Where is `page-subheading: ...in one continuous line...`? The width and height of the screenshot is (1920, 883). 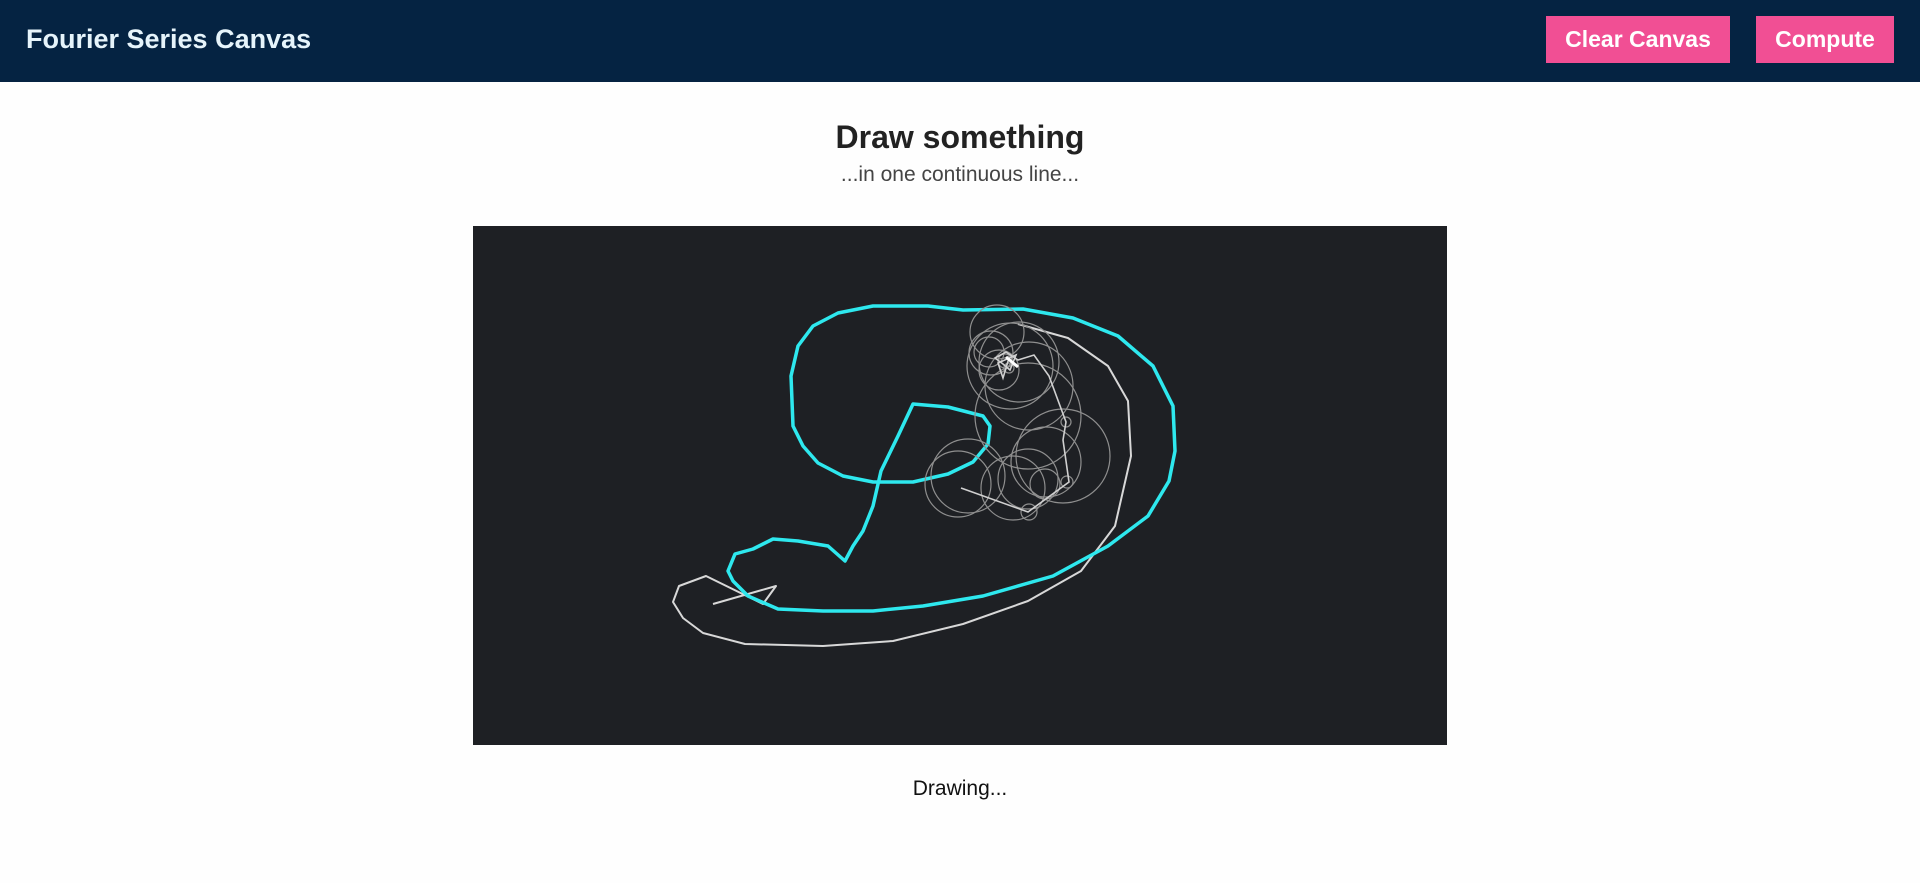
page-subheading: ...in one continuous line... is located at coordinates (960, 174).